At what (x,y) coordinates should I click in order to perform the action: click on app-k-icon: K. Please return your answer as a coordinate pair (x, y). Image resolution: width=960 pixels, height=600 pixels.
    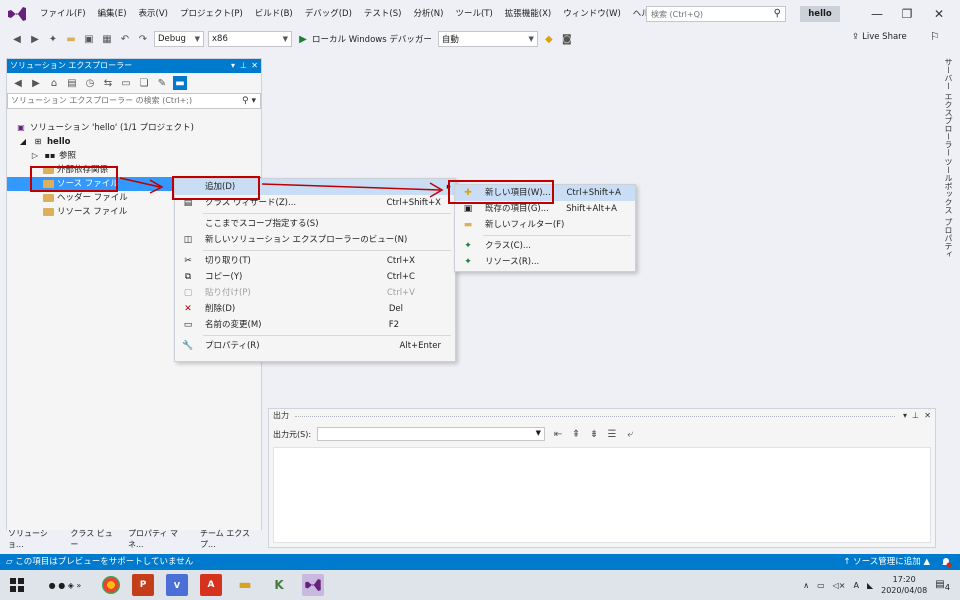
    Looking at the image, I should click on (279, 585).